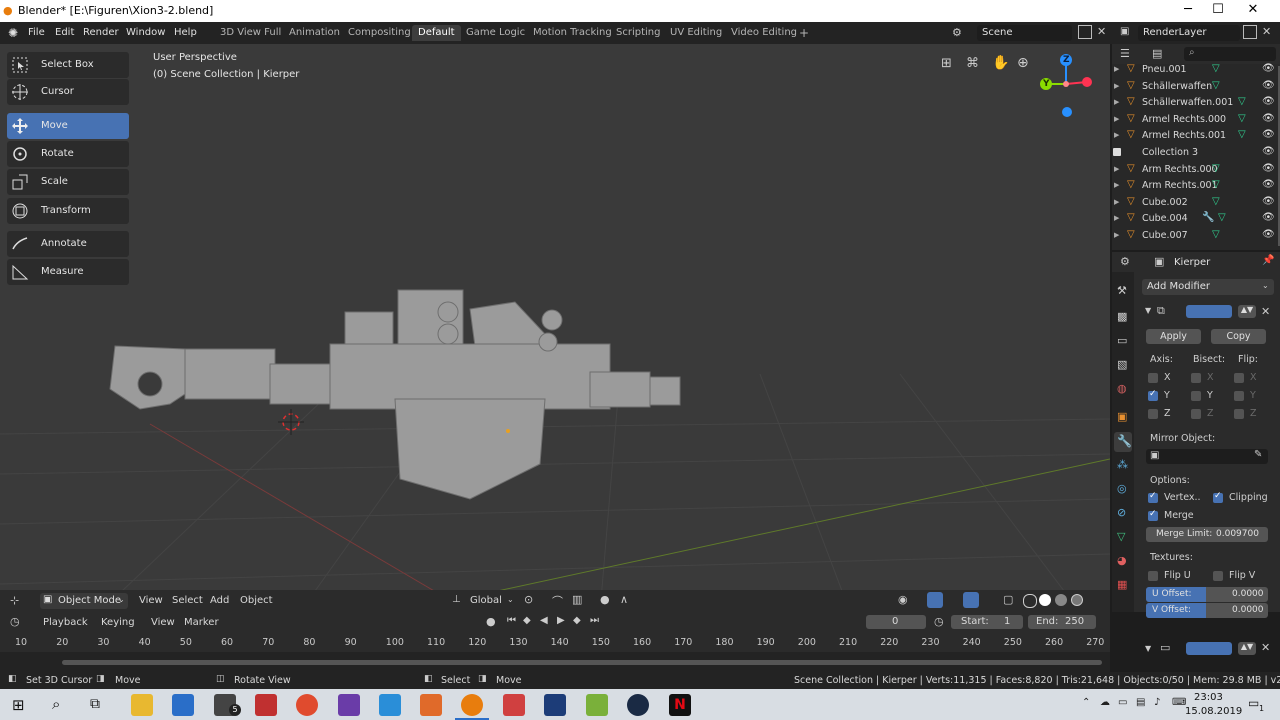 The height and width of the screenshot is (720, 1280). Describe the element at coordinates (65, 622) in the screenshot. I see `timeline-menu-playback: Playback` at that location.